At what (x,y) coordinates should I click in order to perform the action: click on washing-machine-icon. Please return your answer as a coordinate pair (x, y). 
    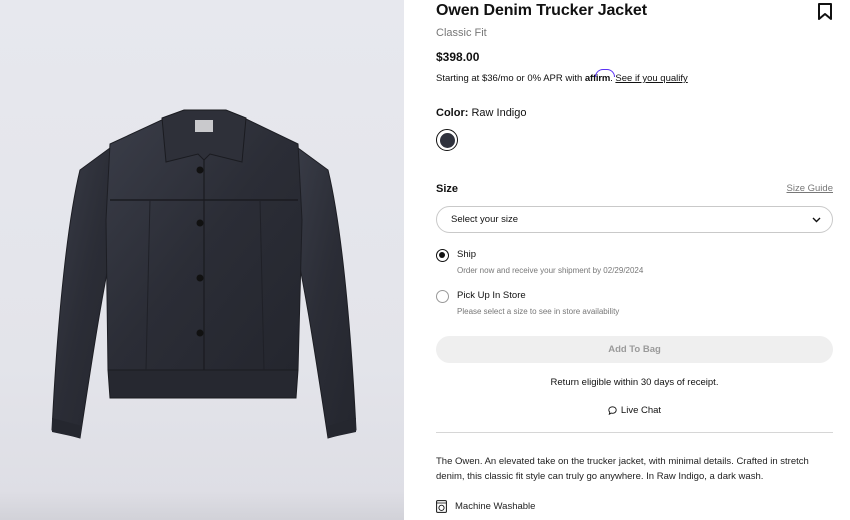
    Looking at the image, I should click on (441, 506).